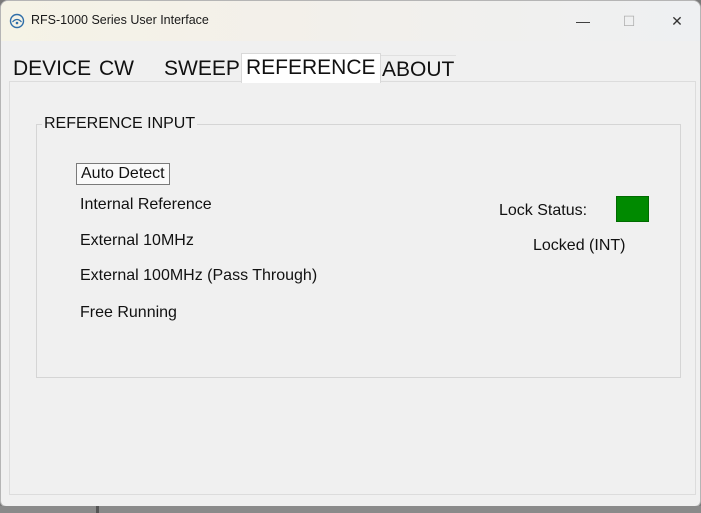 This screenshot has height=513, width=701. Describe the element at coordinates (116, 68) in the screenshot. I see `tab-cw: CW` at that location.